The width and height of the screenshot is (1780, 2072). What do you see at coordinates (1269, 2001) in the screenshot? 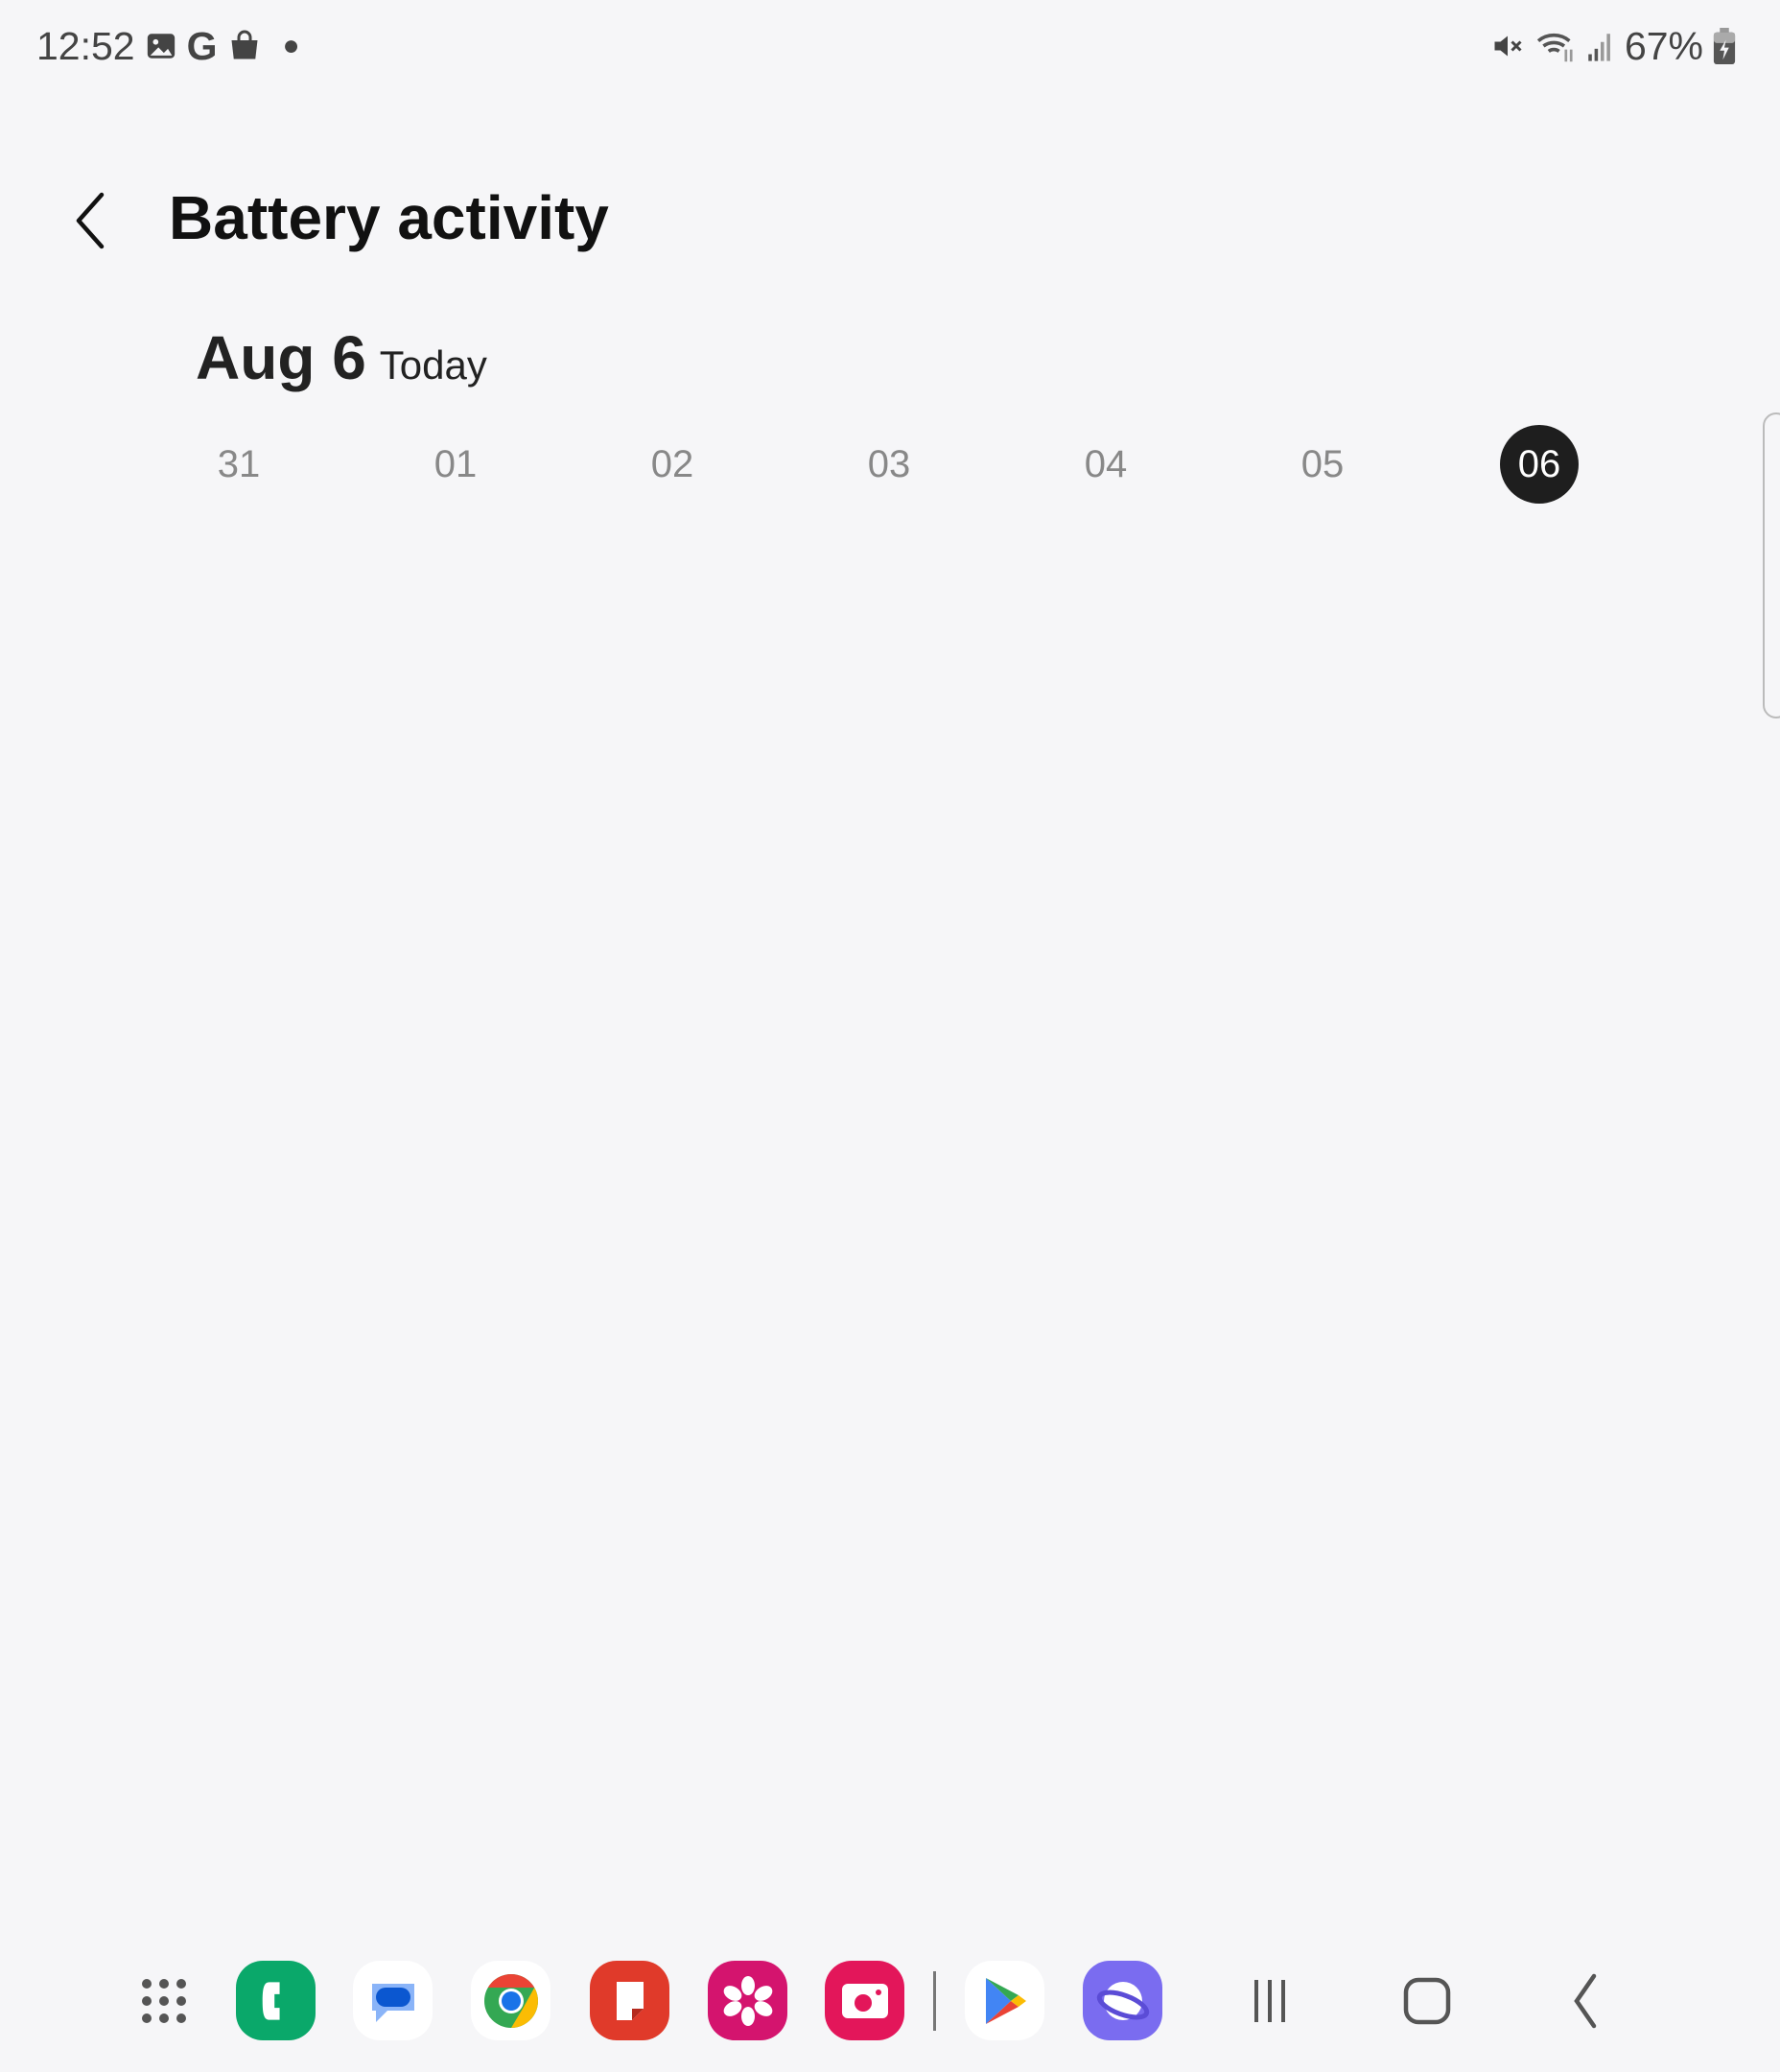
I see `recents-button` at bounding box center [1269, 2001].